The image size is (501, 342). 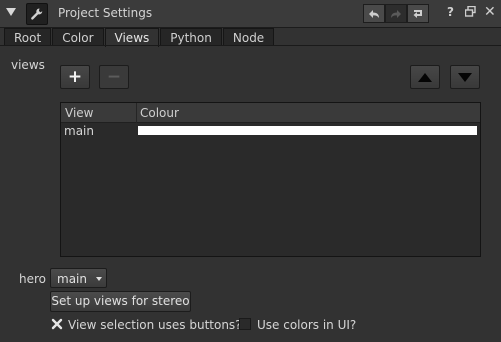 I want to click on table-header: View Colour, so click(x=270, y=113).